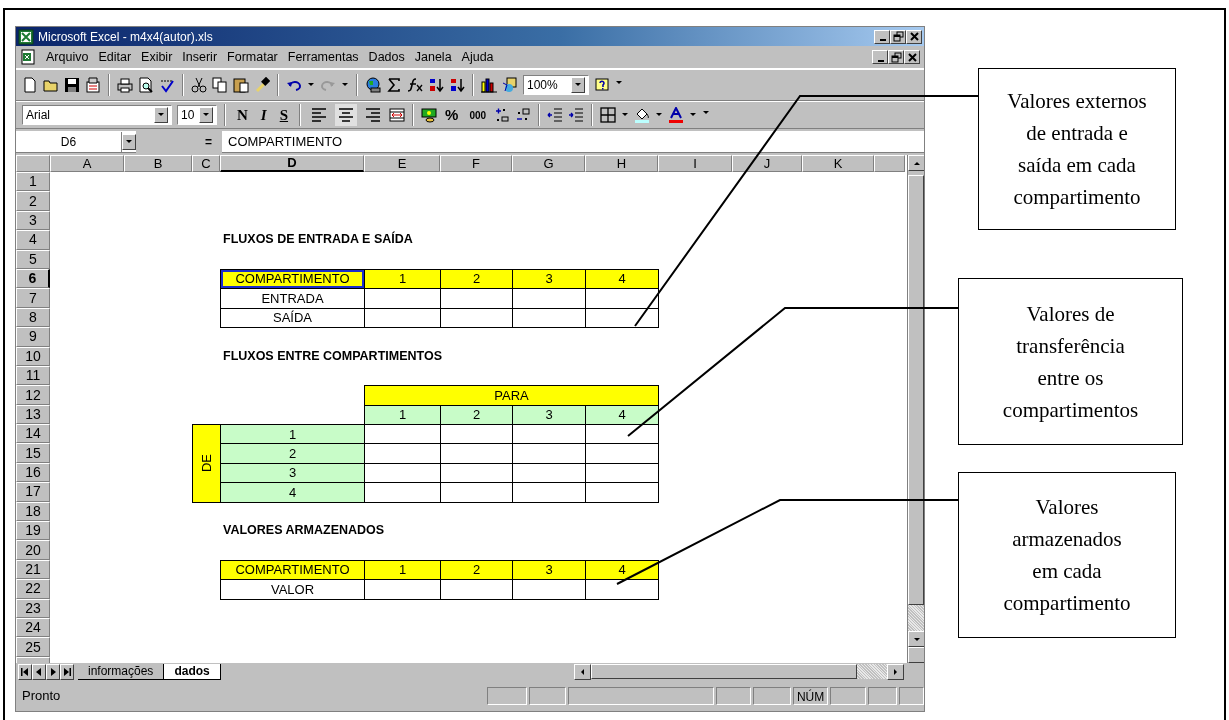  I want to click on column-header: I, so click(695, 163).